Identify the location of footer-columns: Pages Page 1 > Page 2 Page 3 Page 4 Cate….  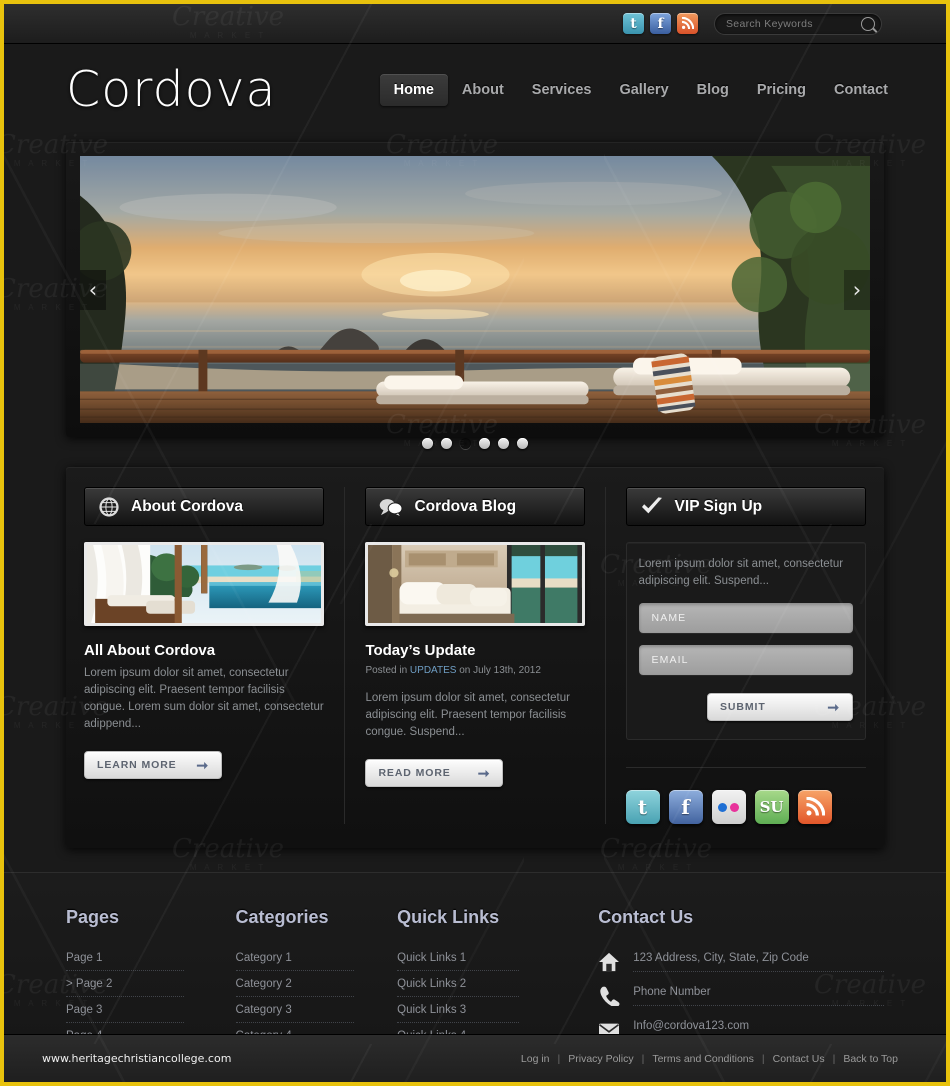
(475, 981).